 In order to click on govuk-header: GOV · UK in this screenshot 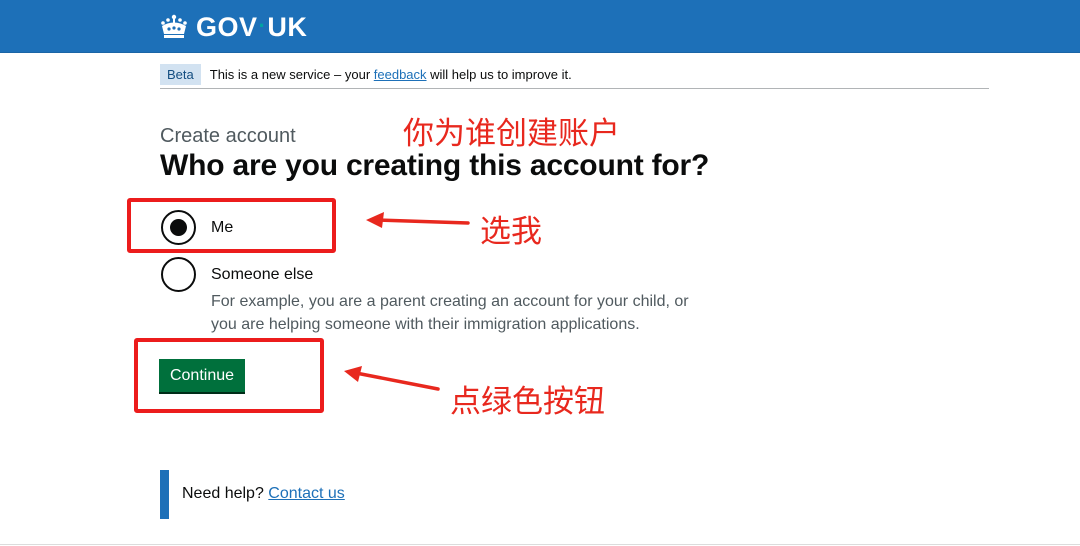, I will do `click(540, 26)`.